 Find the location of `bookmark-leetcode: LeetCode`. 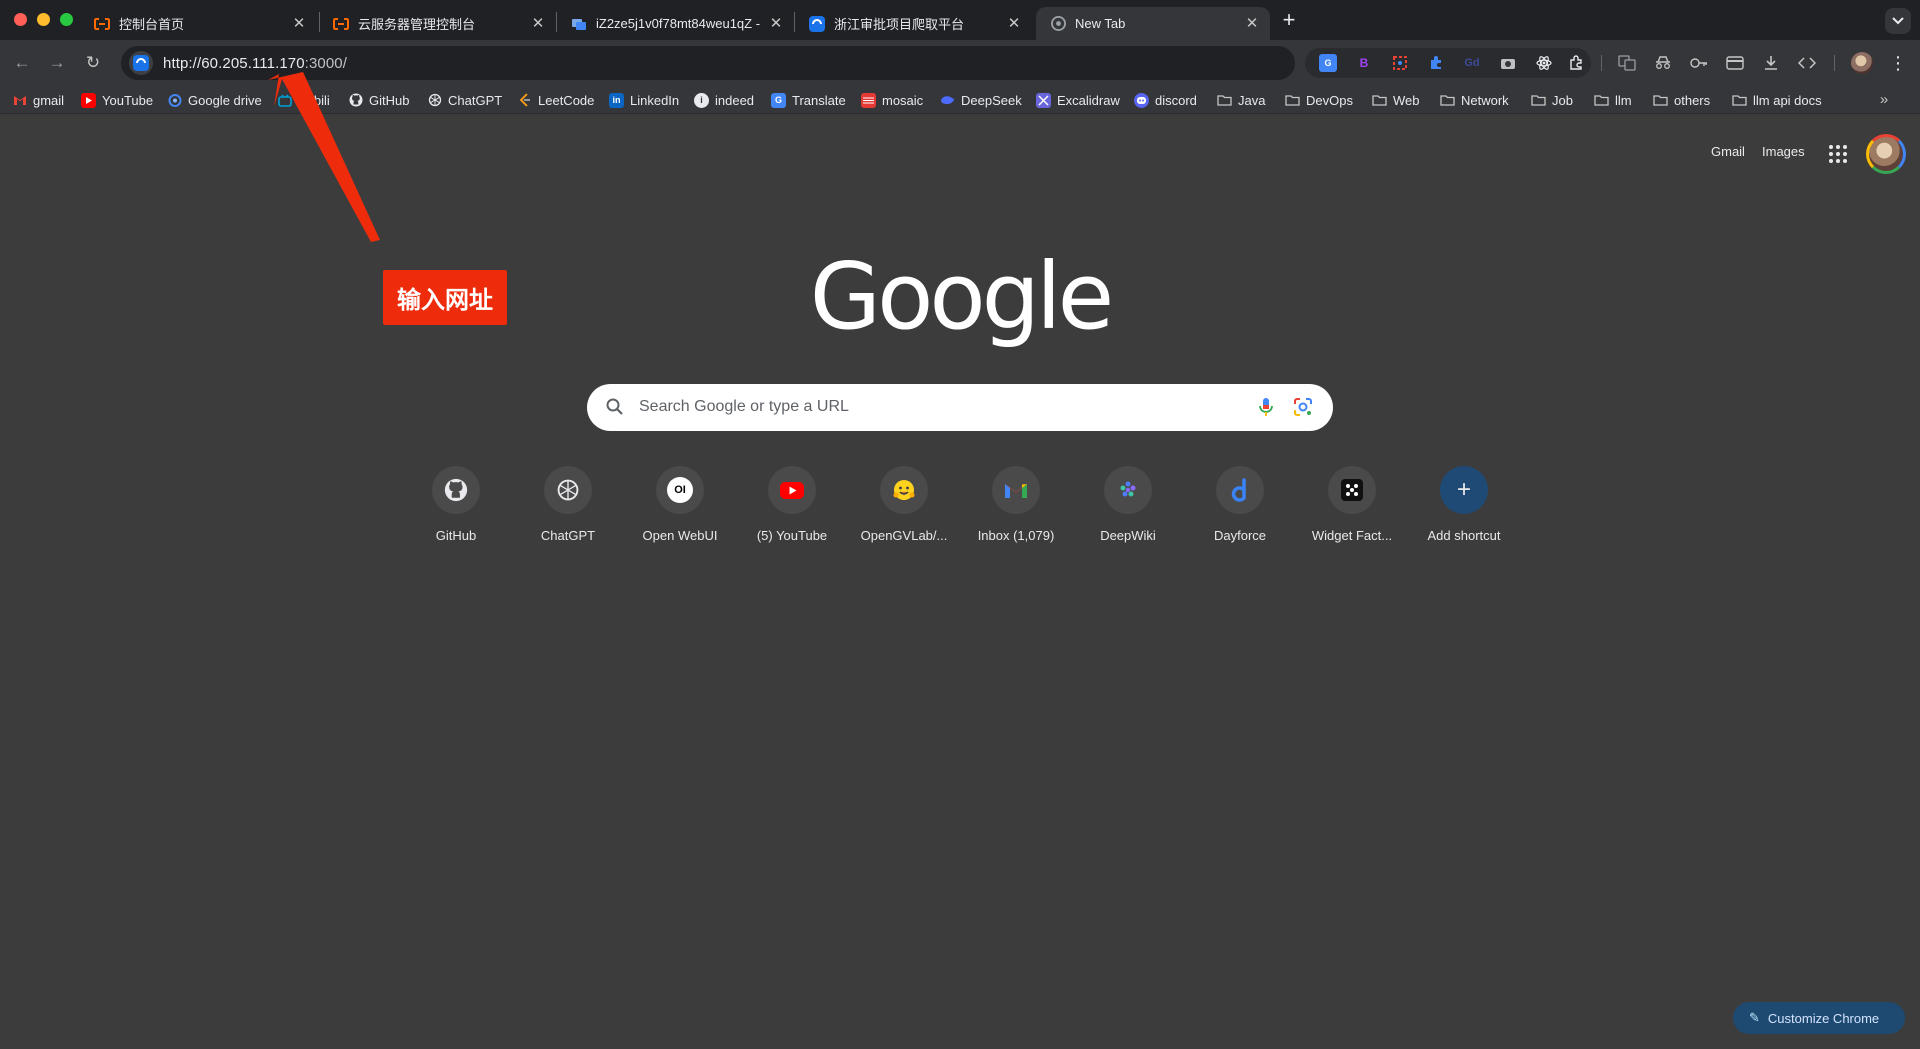

bookmark-leetcode: LeetCode is located at coordinates (555, 100).